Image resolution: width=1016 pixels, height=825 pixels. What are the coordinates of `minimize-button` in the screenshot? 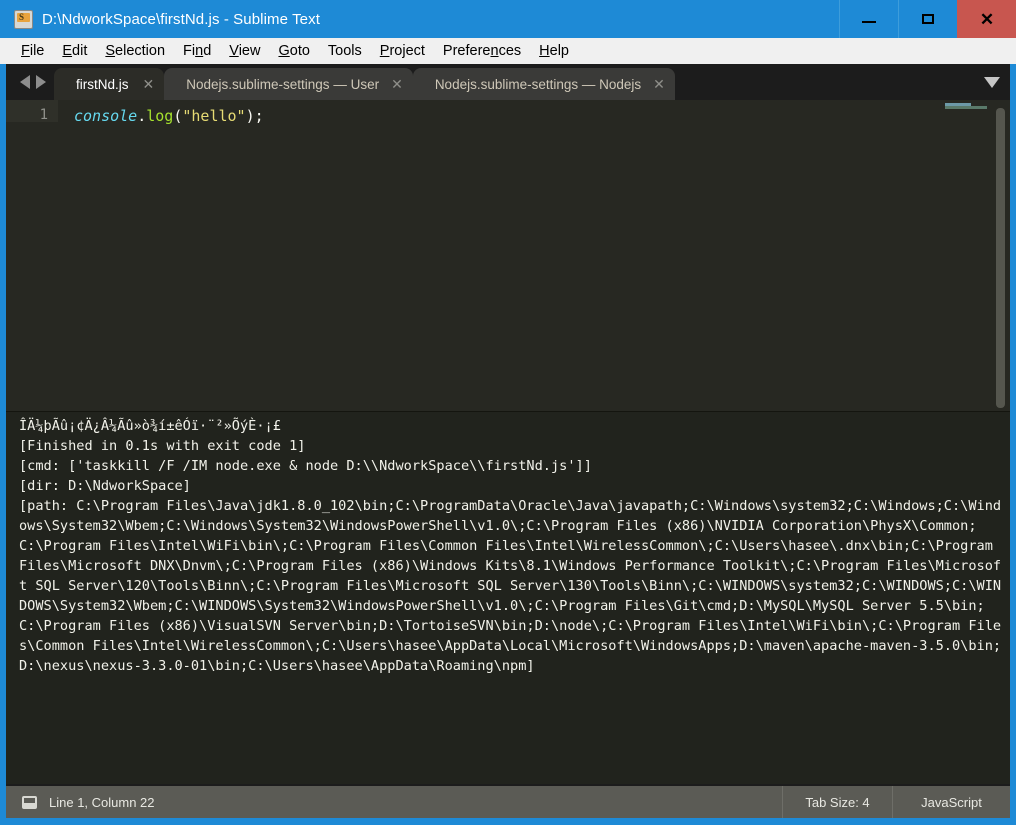 It's located at (868, 19).